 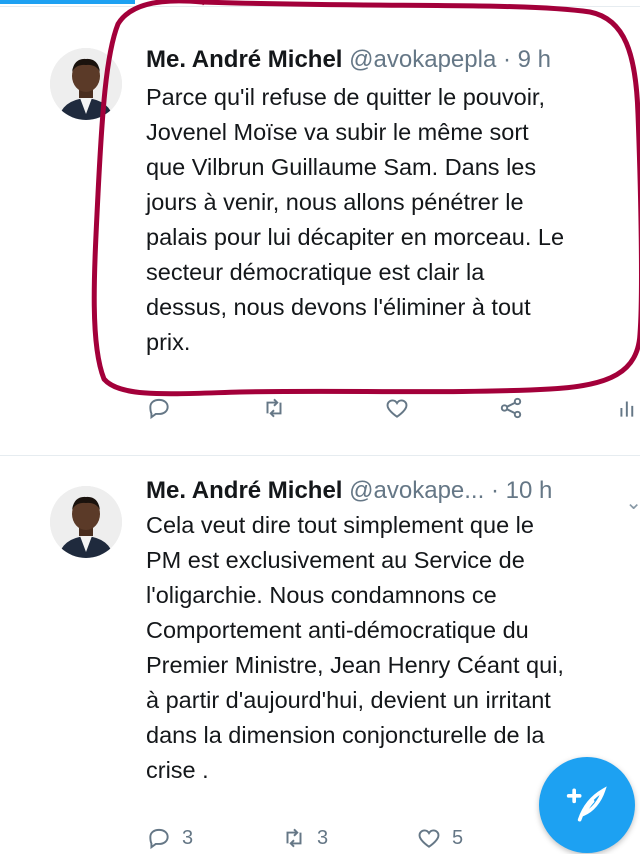 I want to click on text-line: prix., so click(x=168, y=342).